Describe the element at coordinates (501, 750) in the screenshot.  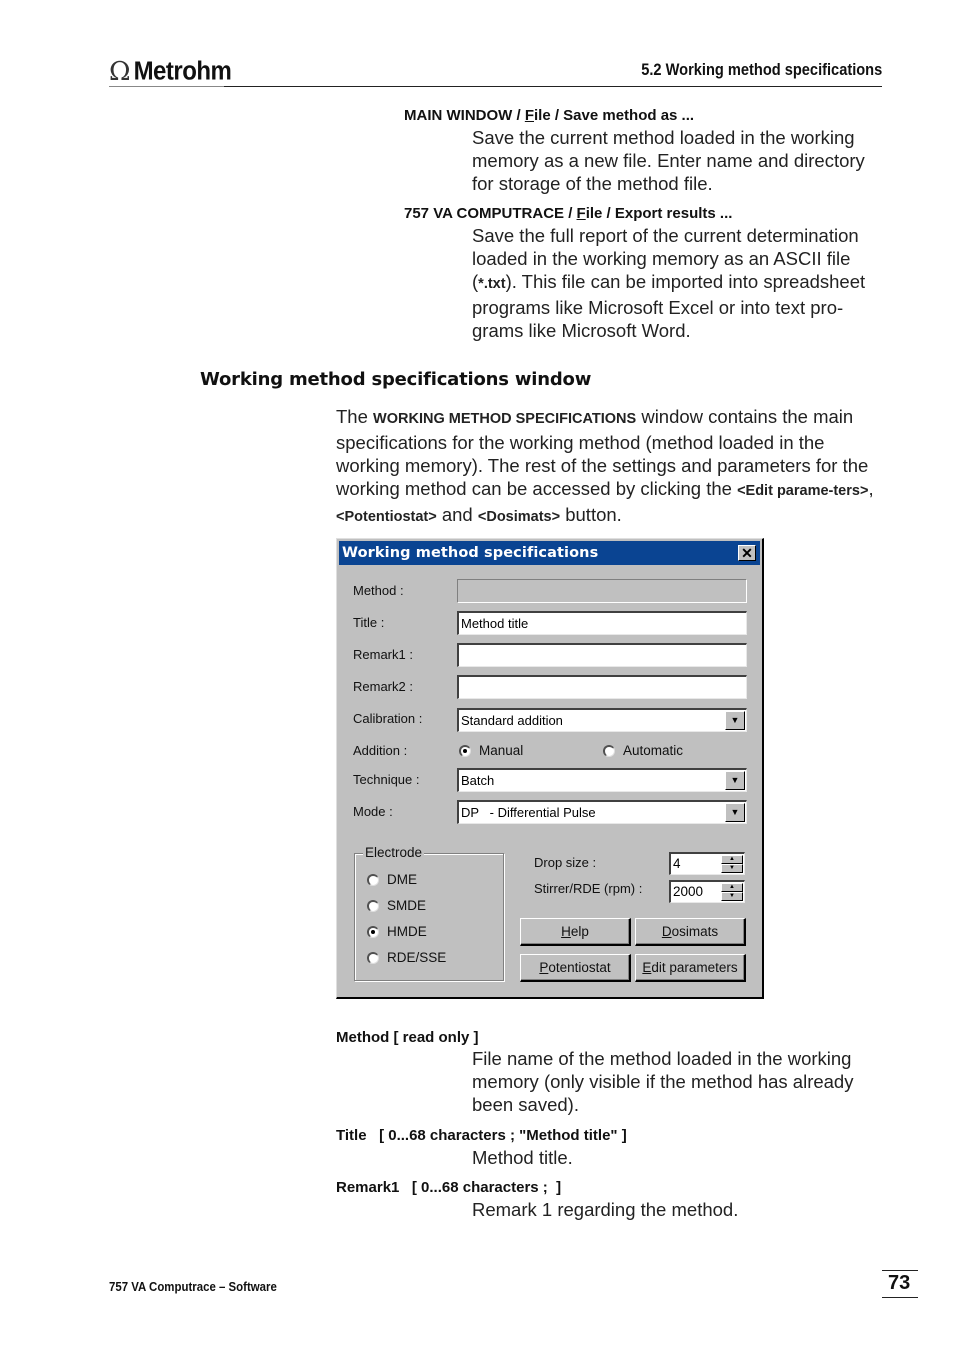
I see `radio-label: Manual` at that location.